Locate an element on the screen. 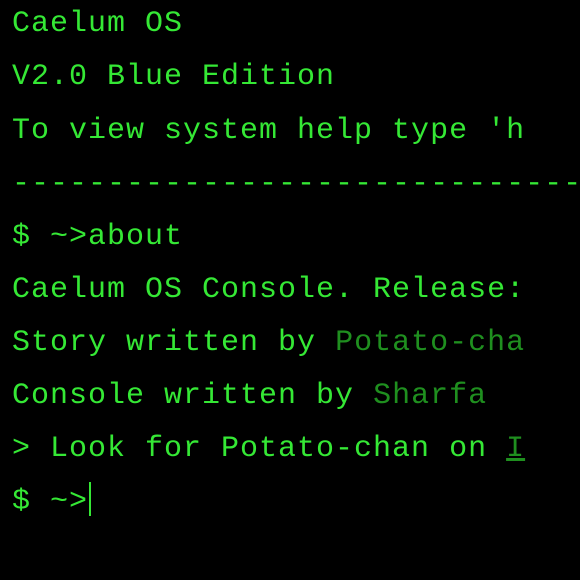 The image size is (580, 580). os-title: Caelum OS is located at coordinates (98, 24).